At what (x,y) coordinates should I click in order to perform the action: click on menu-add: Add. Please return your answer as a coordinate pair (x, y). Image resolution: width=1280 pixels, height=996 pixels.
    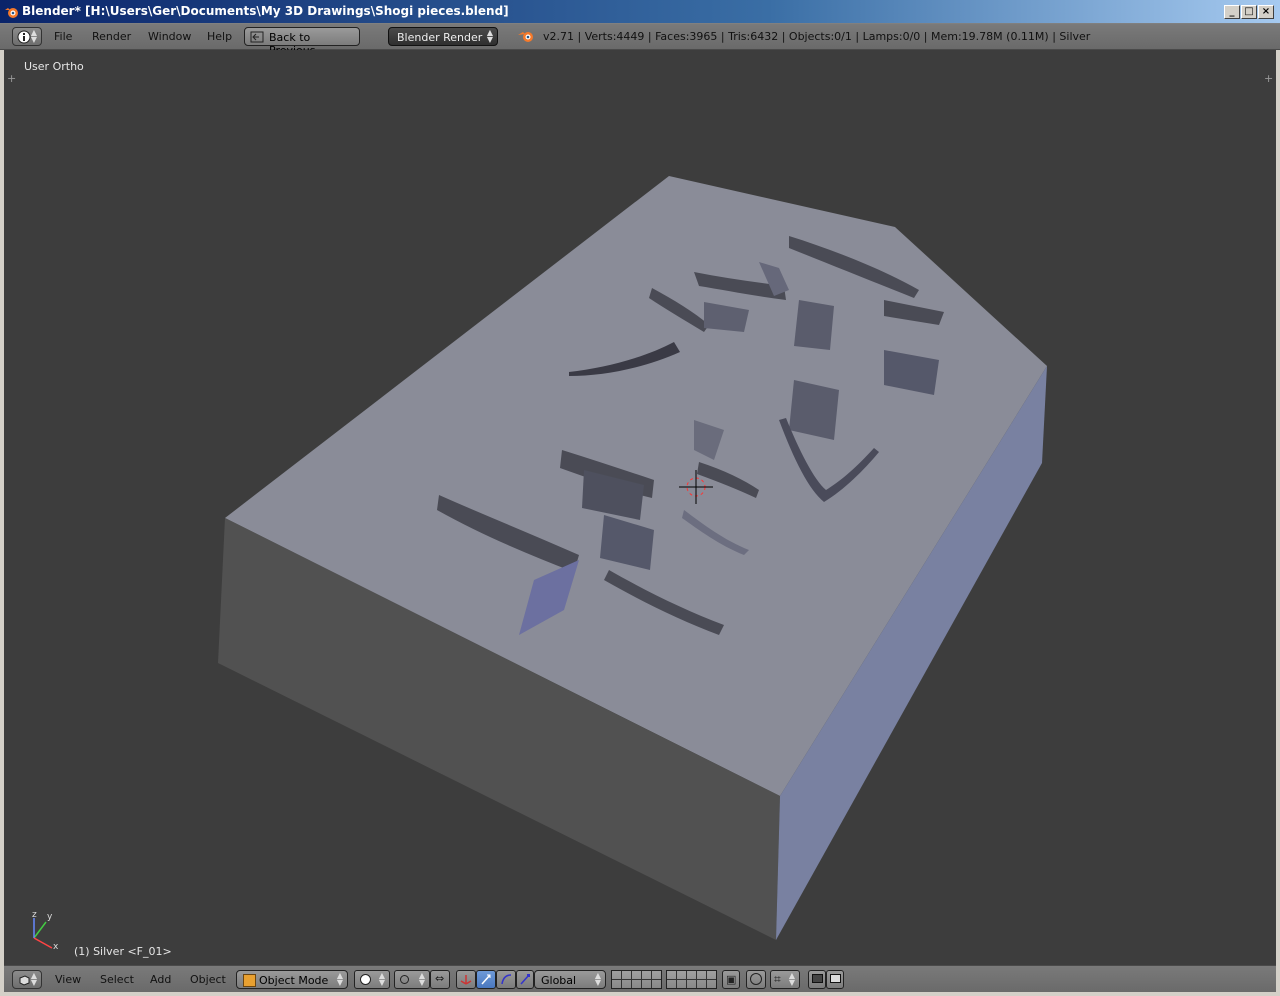
    Looking at the image, I should click on (160, 979).